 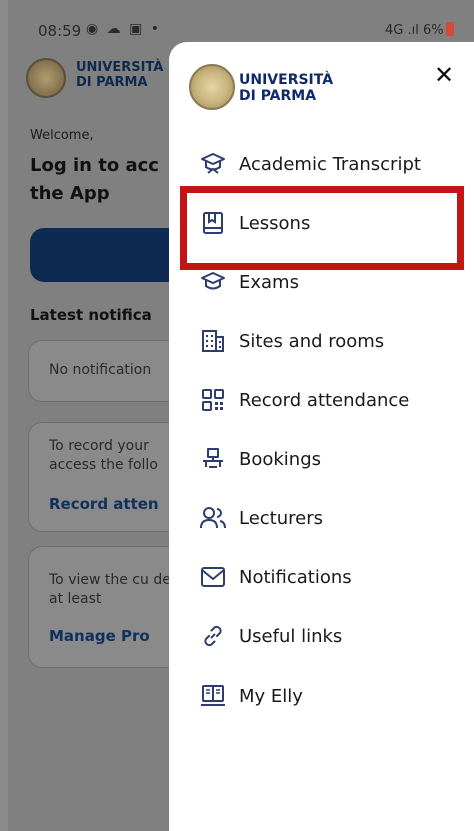 What do you see at coordinates (62, 135) in the screenshot?
I see `welcome-text: Welcome,` at bounding box center [62, 135].